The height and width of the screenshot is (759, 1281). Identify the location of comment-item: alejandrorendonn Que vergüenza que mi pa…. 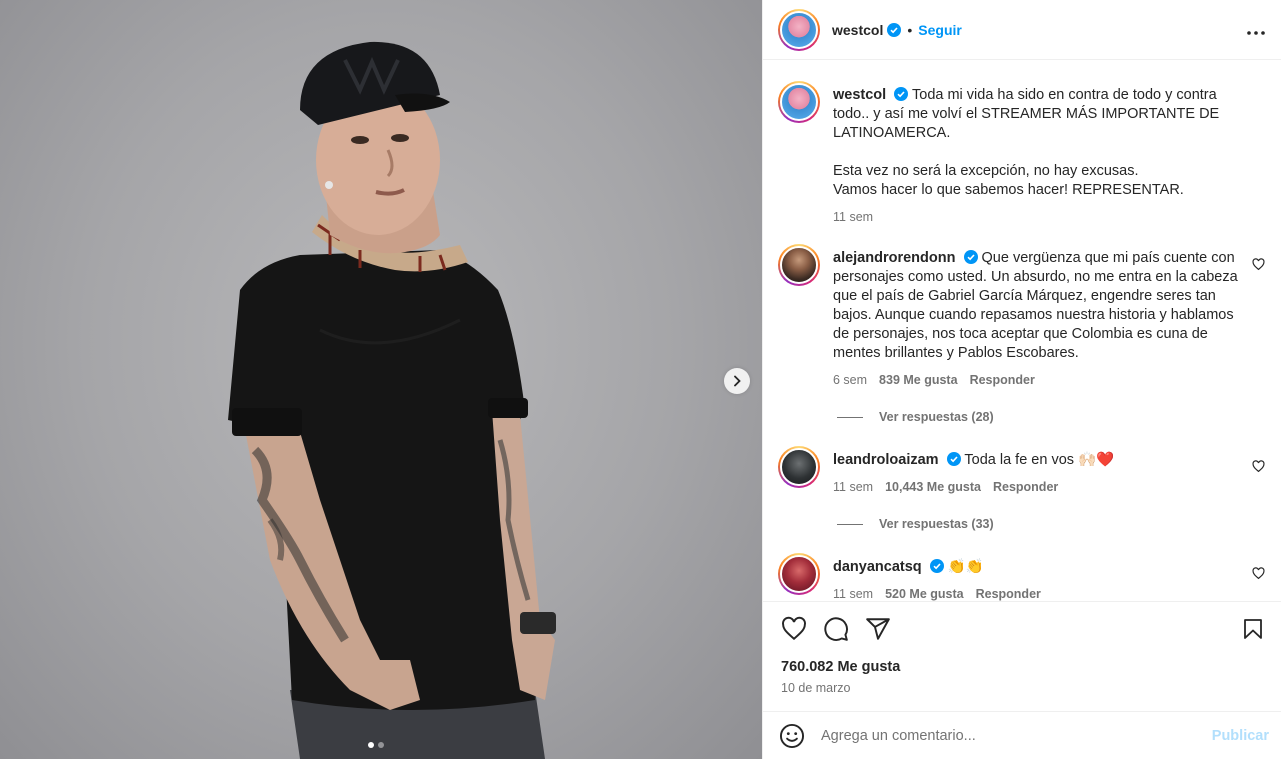
(1021, 317).